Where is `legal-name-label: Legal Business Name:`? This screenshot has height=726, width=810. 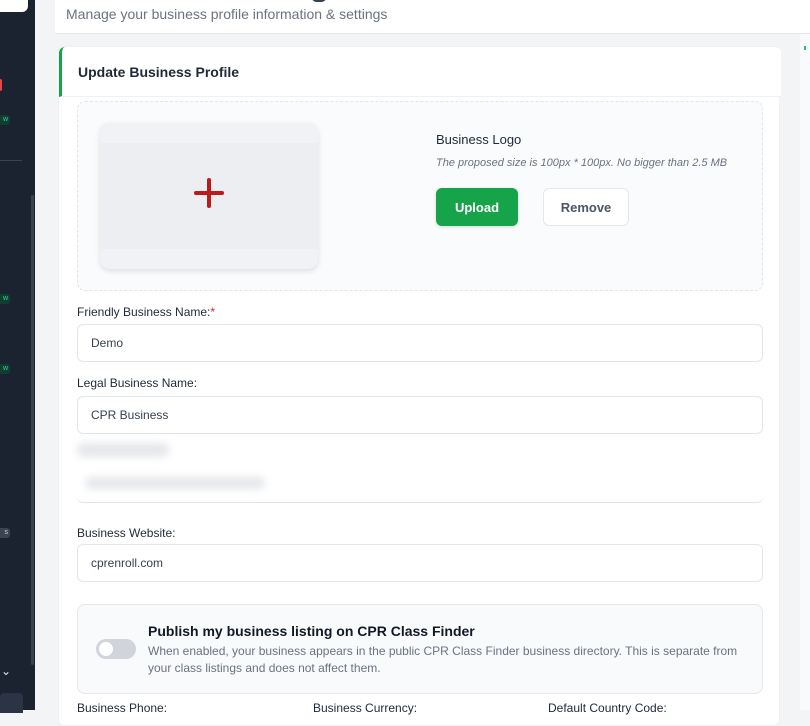
legal-name-label: Legal Business Name: is located at coordinates (137, 383).